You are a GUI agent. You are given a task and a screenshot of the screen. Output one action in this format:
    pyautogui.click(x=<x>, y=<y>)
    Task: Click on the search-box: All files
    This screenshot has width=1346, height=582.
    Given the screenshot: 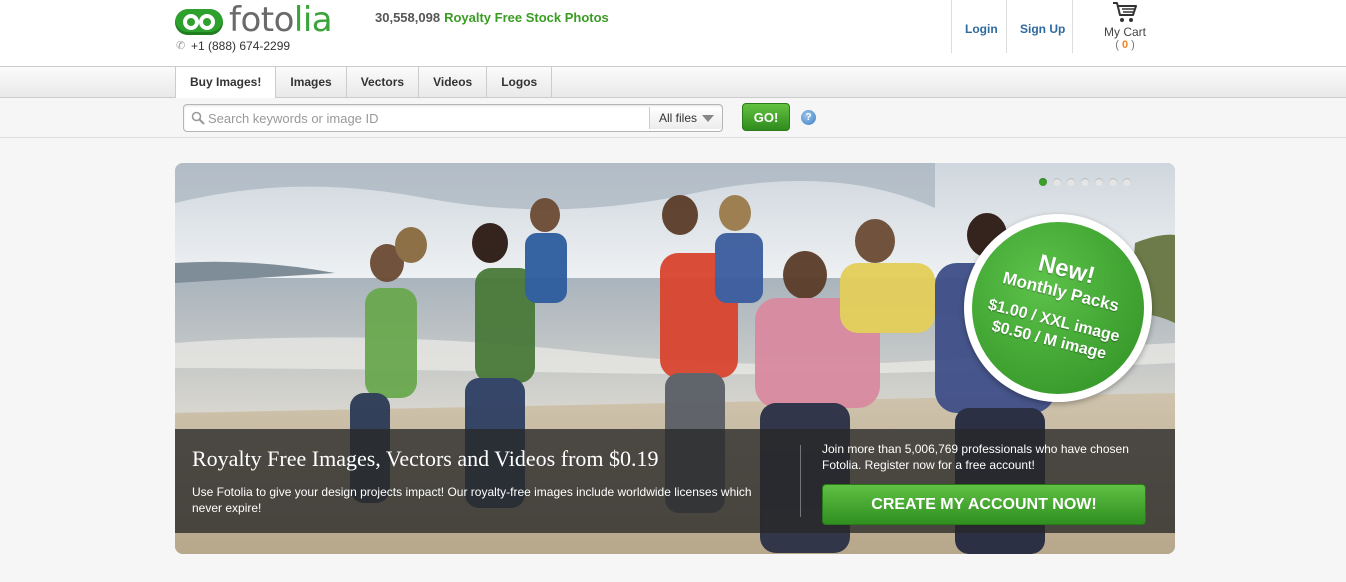 What is the action you would take?
    pyautogui.click(x=453, y=118)
    